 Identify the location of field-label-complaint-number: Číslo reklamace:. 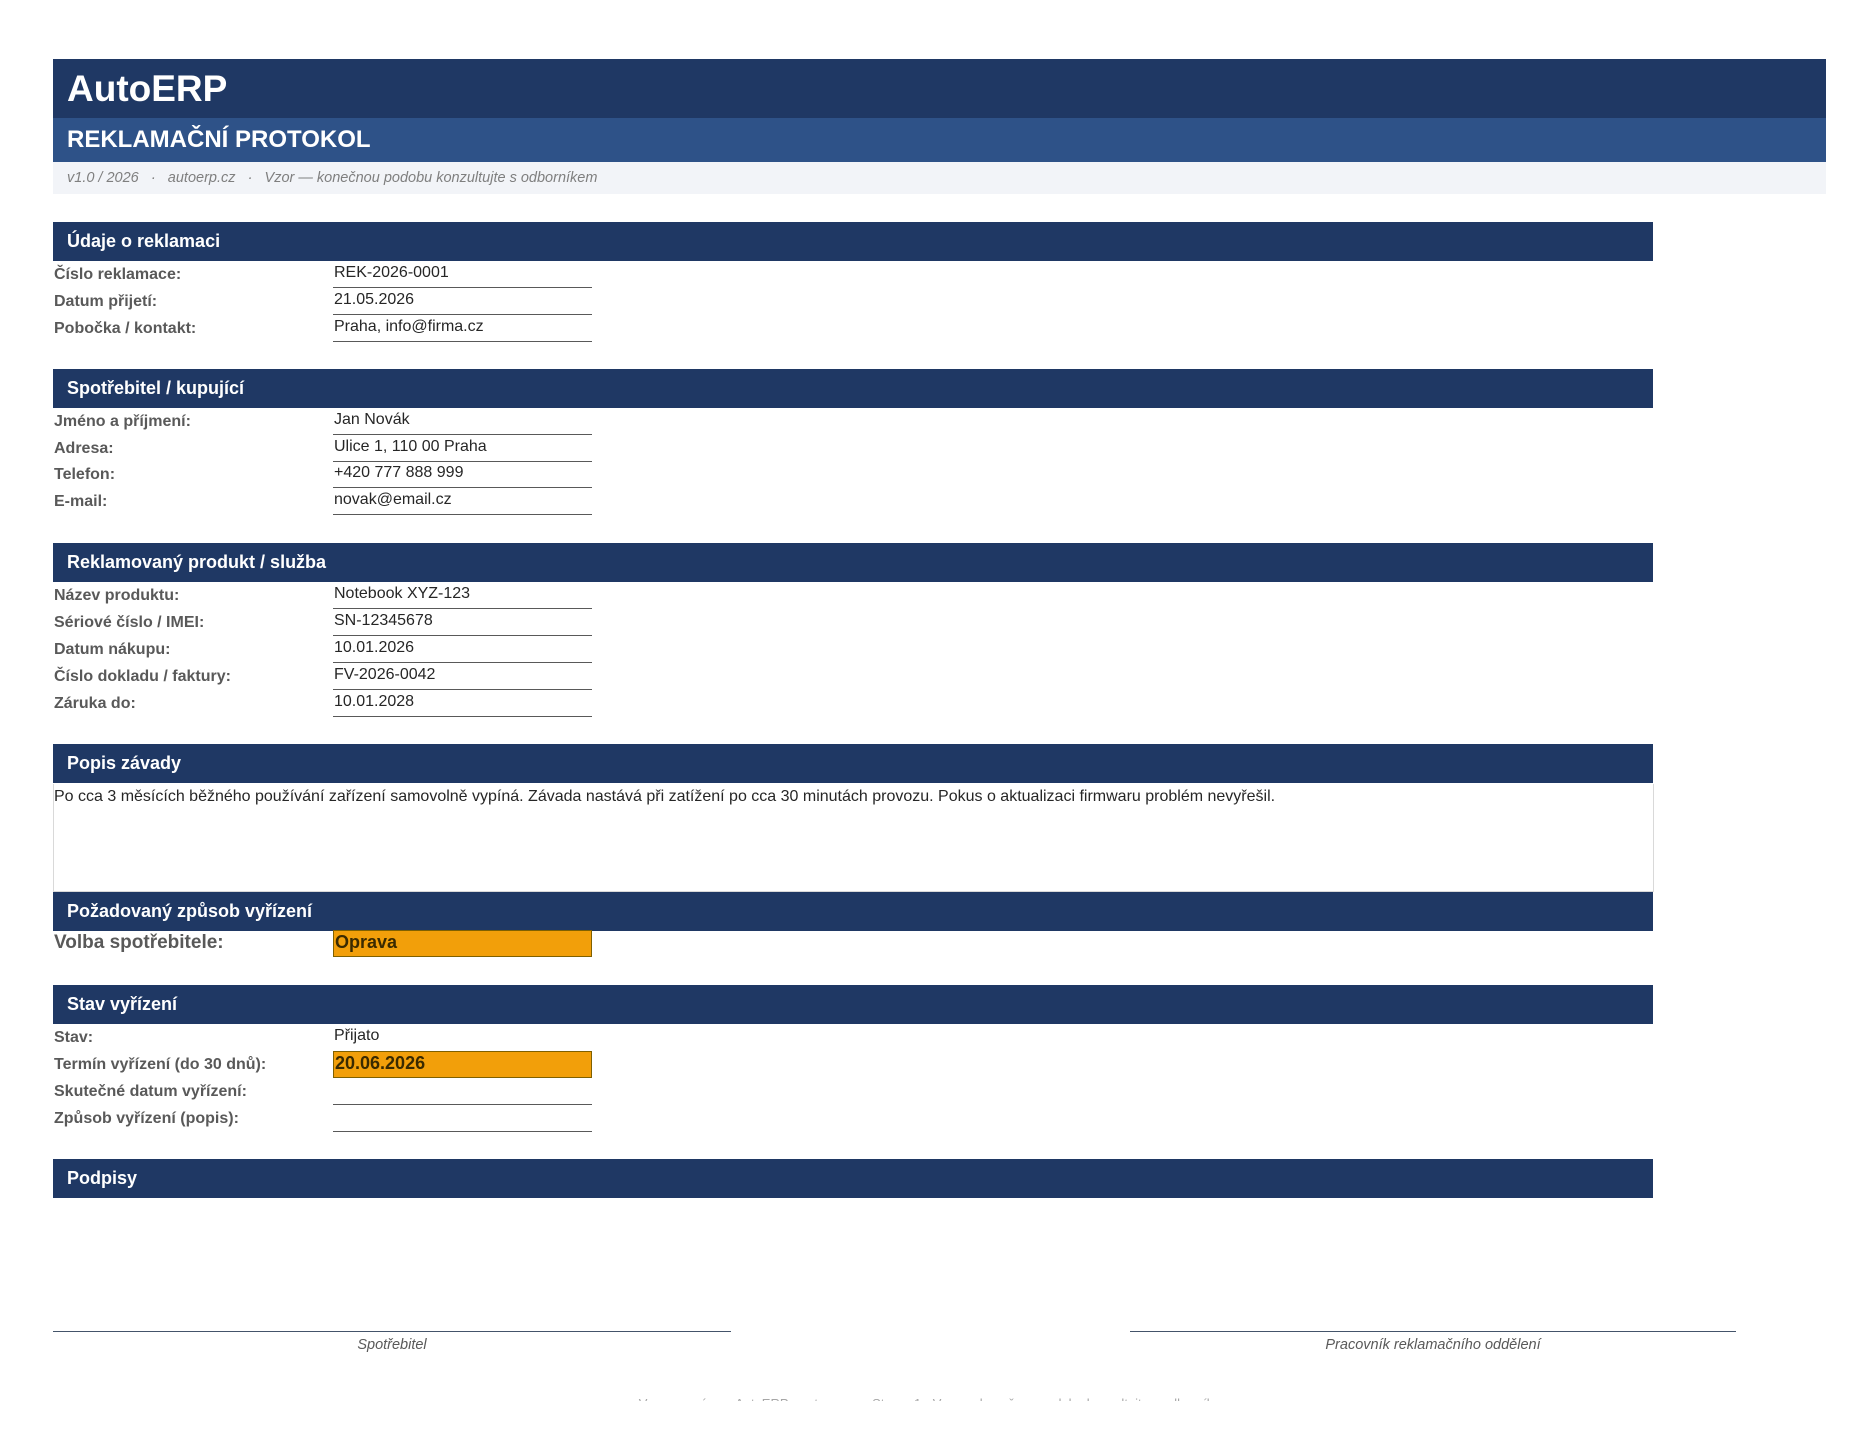
(118, 274).